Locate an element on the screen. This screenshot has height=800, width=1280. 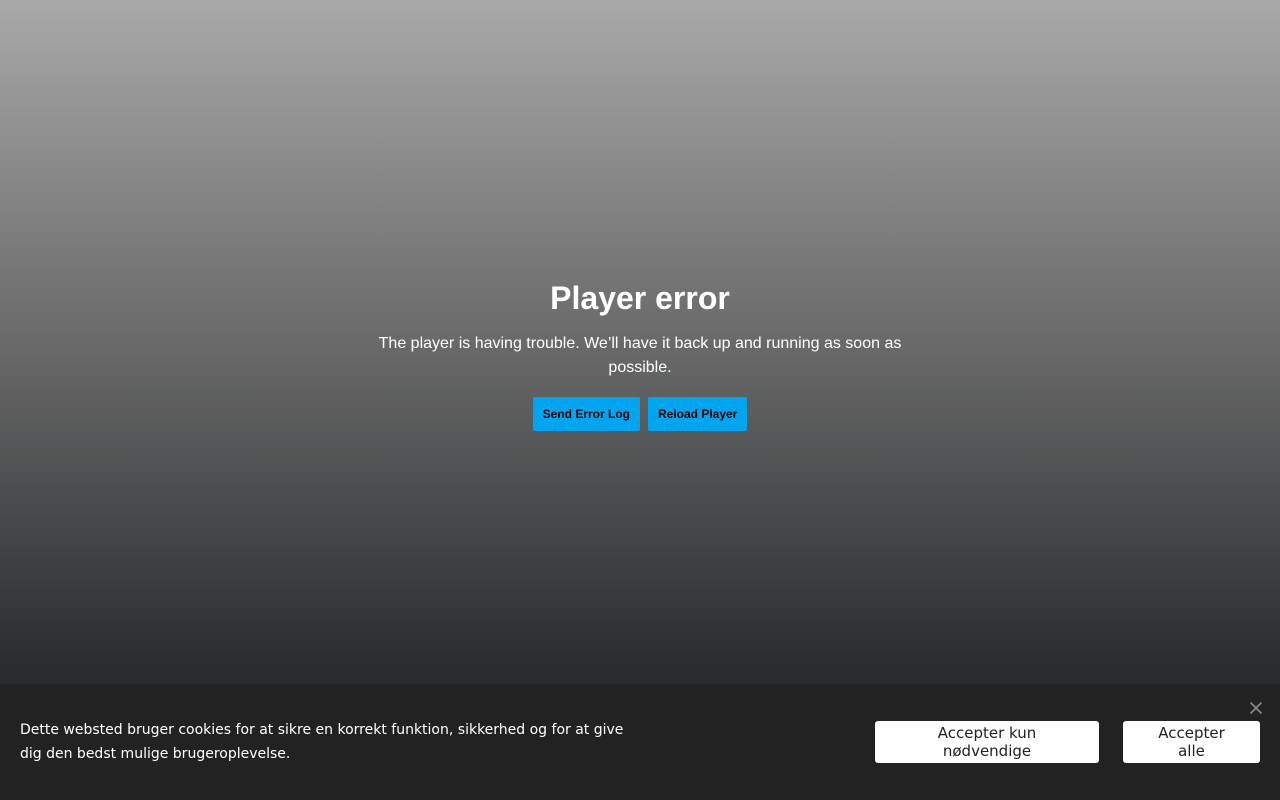
cookie-close-button is located at coordinates (1256, 708).